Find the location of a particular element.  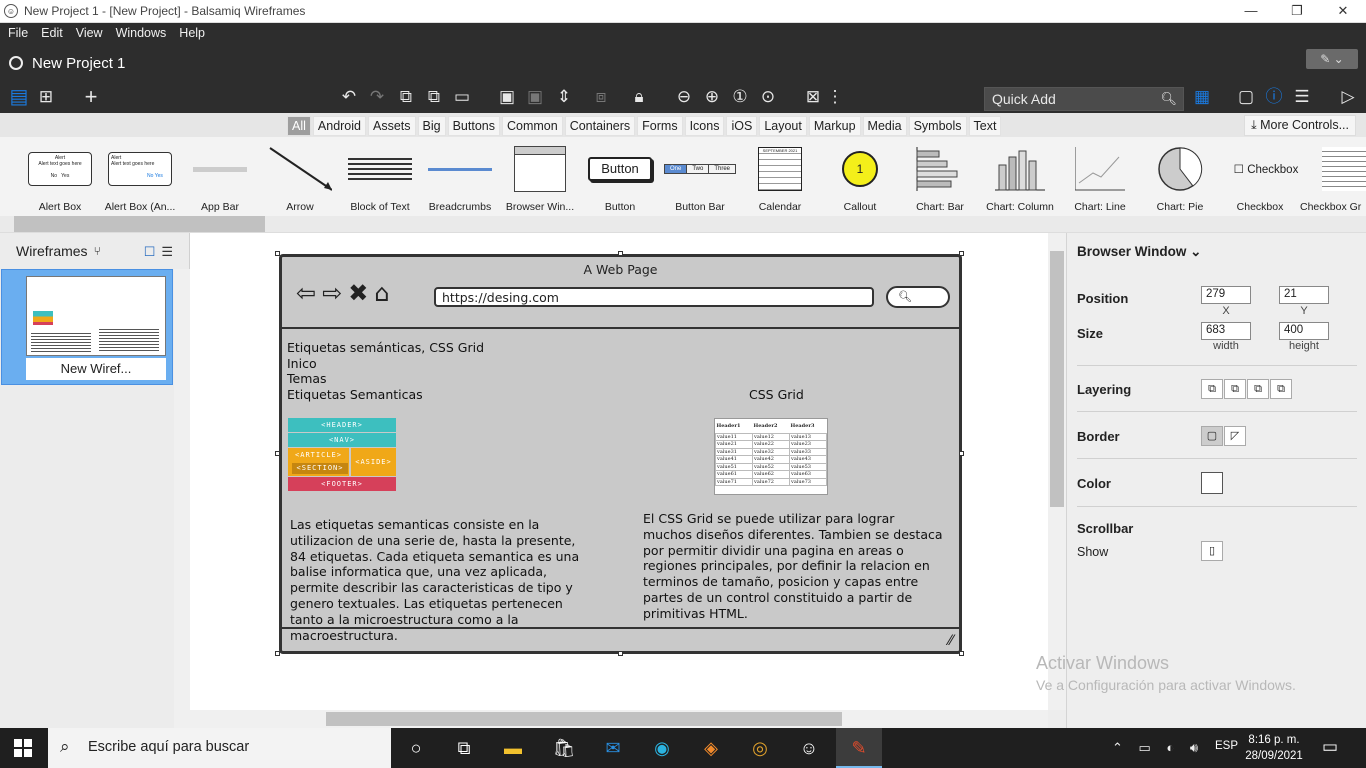

clipboard-icon: ▭ is located at coordinates (462, 97).